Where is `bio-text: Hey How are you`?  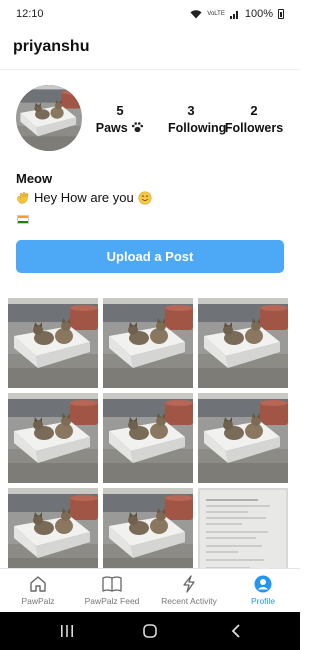
bio-text: Hey How are you is located at coordinates (84, 197).